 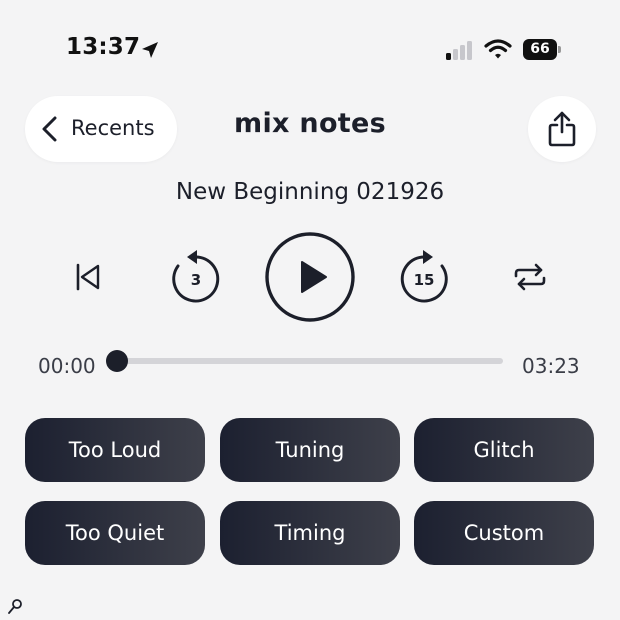 I want to click on skip-to-start-icon, so click(x=88, y=277).